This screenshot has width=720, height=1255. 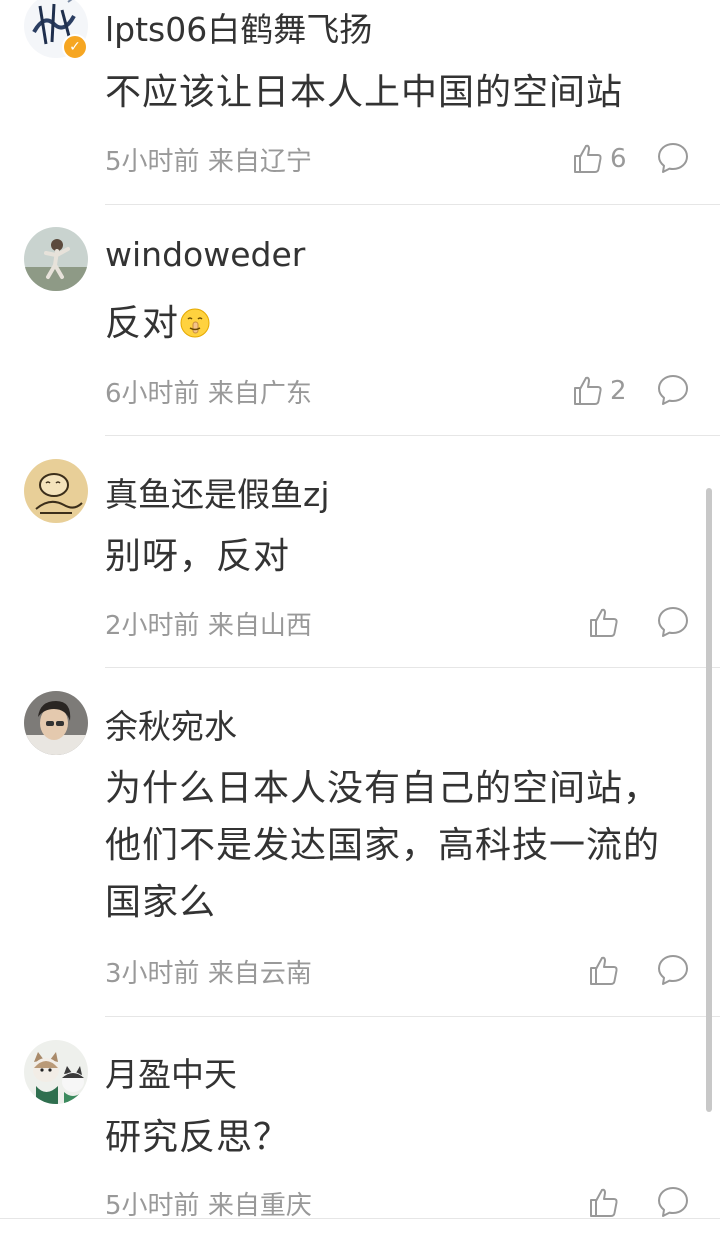 What do you see at coordinates (198, 1137) in the screenshot?
I see `comment-text: 研究反思？` at bounding box center [198, 1137].